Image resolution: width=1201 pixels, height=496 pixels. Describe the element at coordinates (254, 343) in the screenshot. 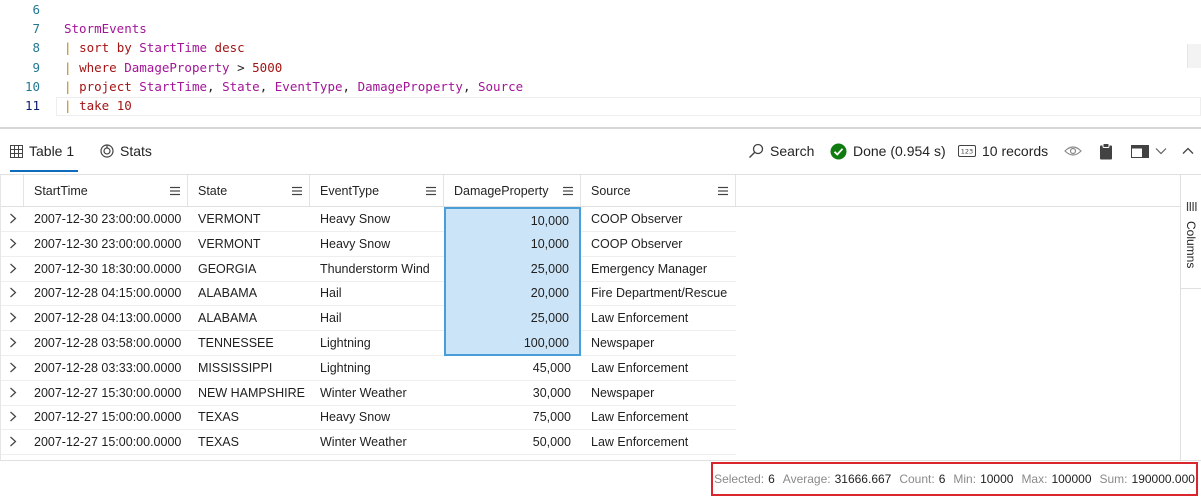

I see `table-cell: TENNESSEE` at that location.